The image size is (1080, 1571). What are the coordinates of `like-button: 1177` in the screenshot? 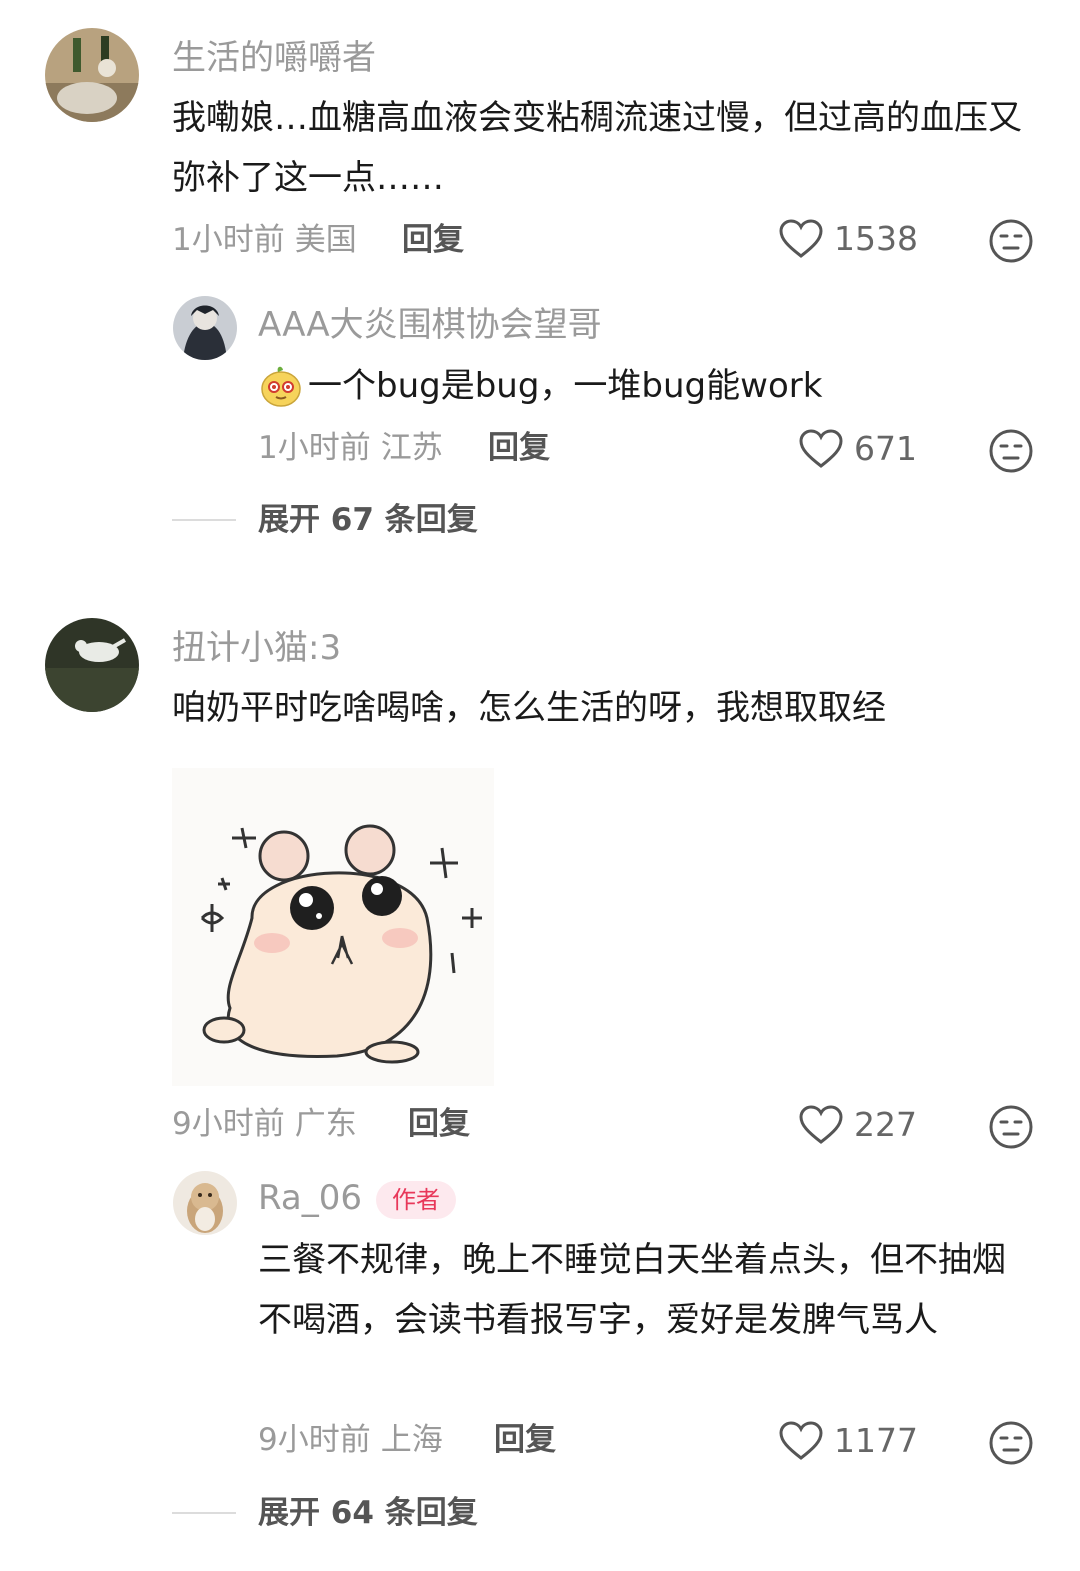 It's located at (848, 1441).